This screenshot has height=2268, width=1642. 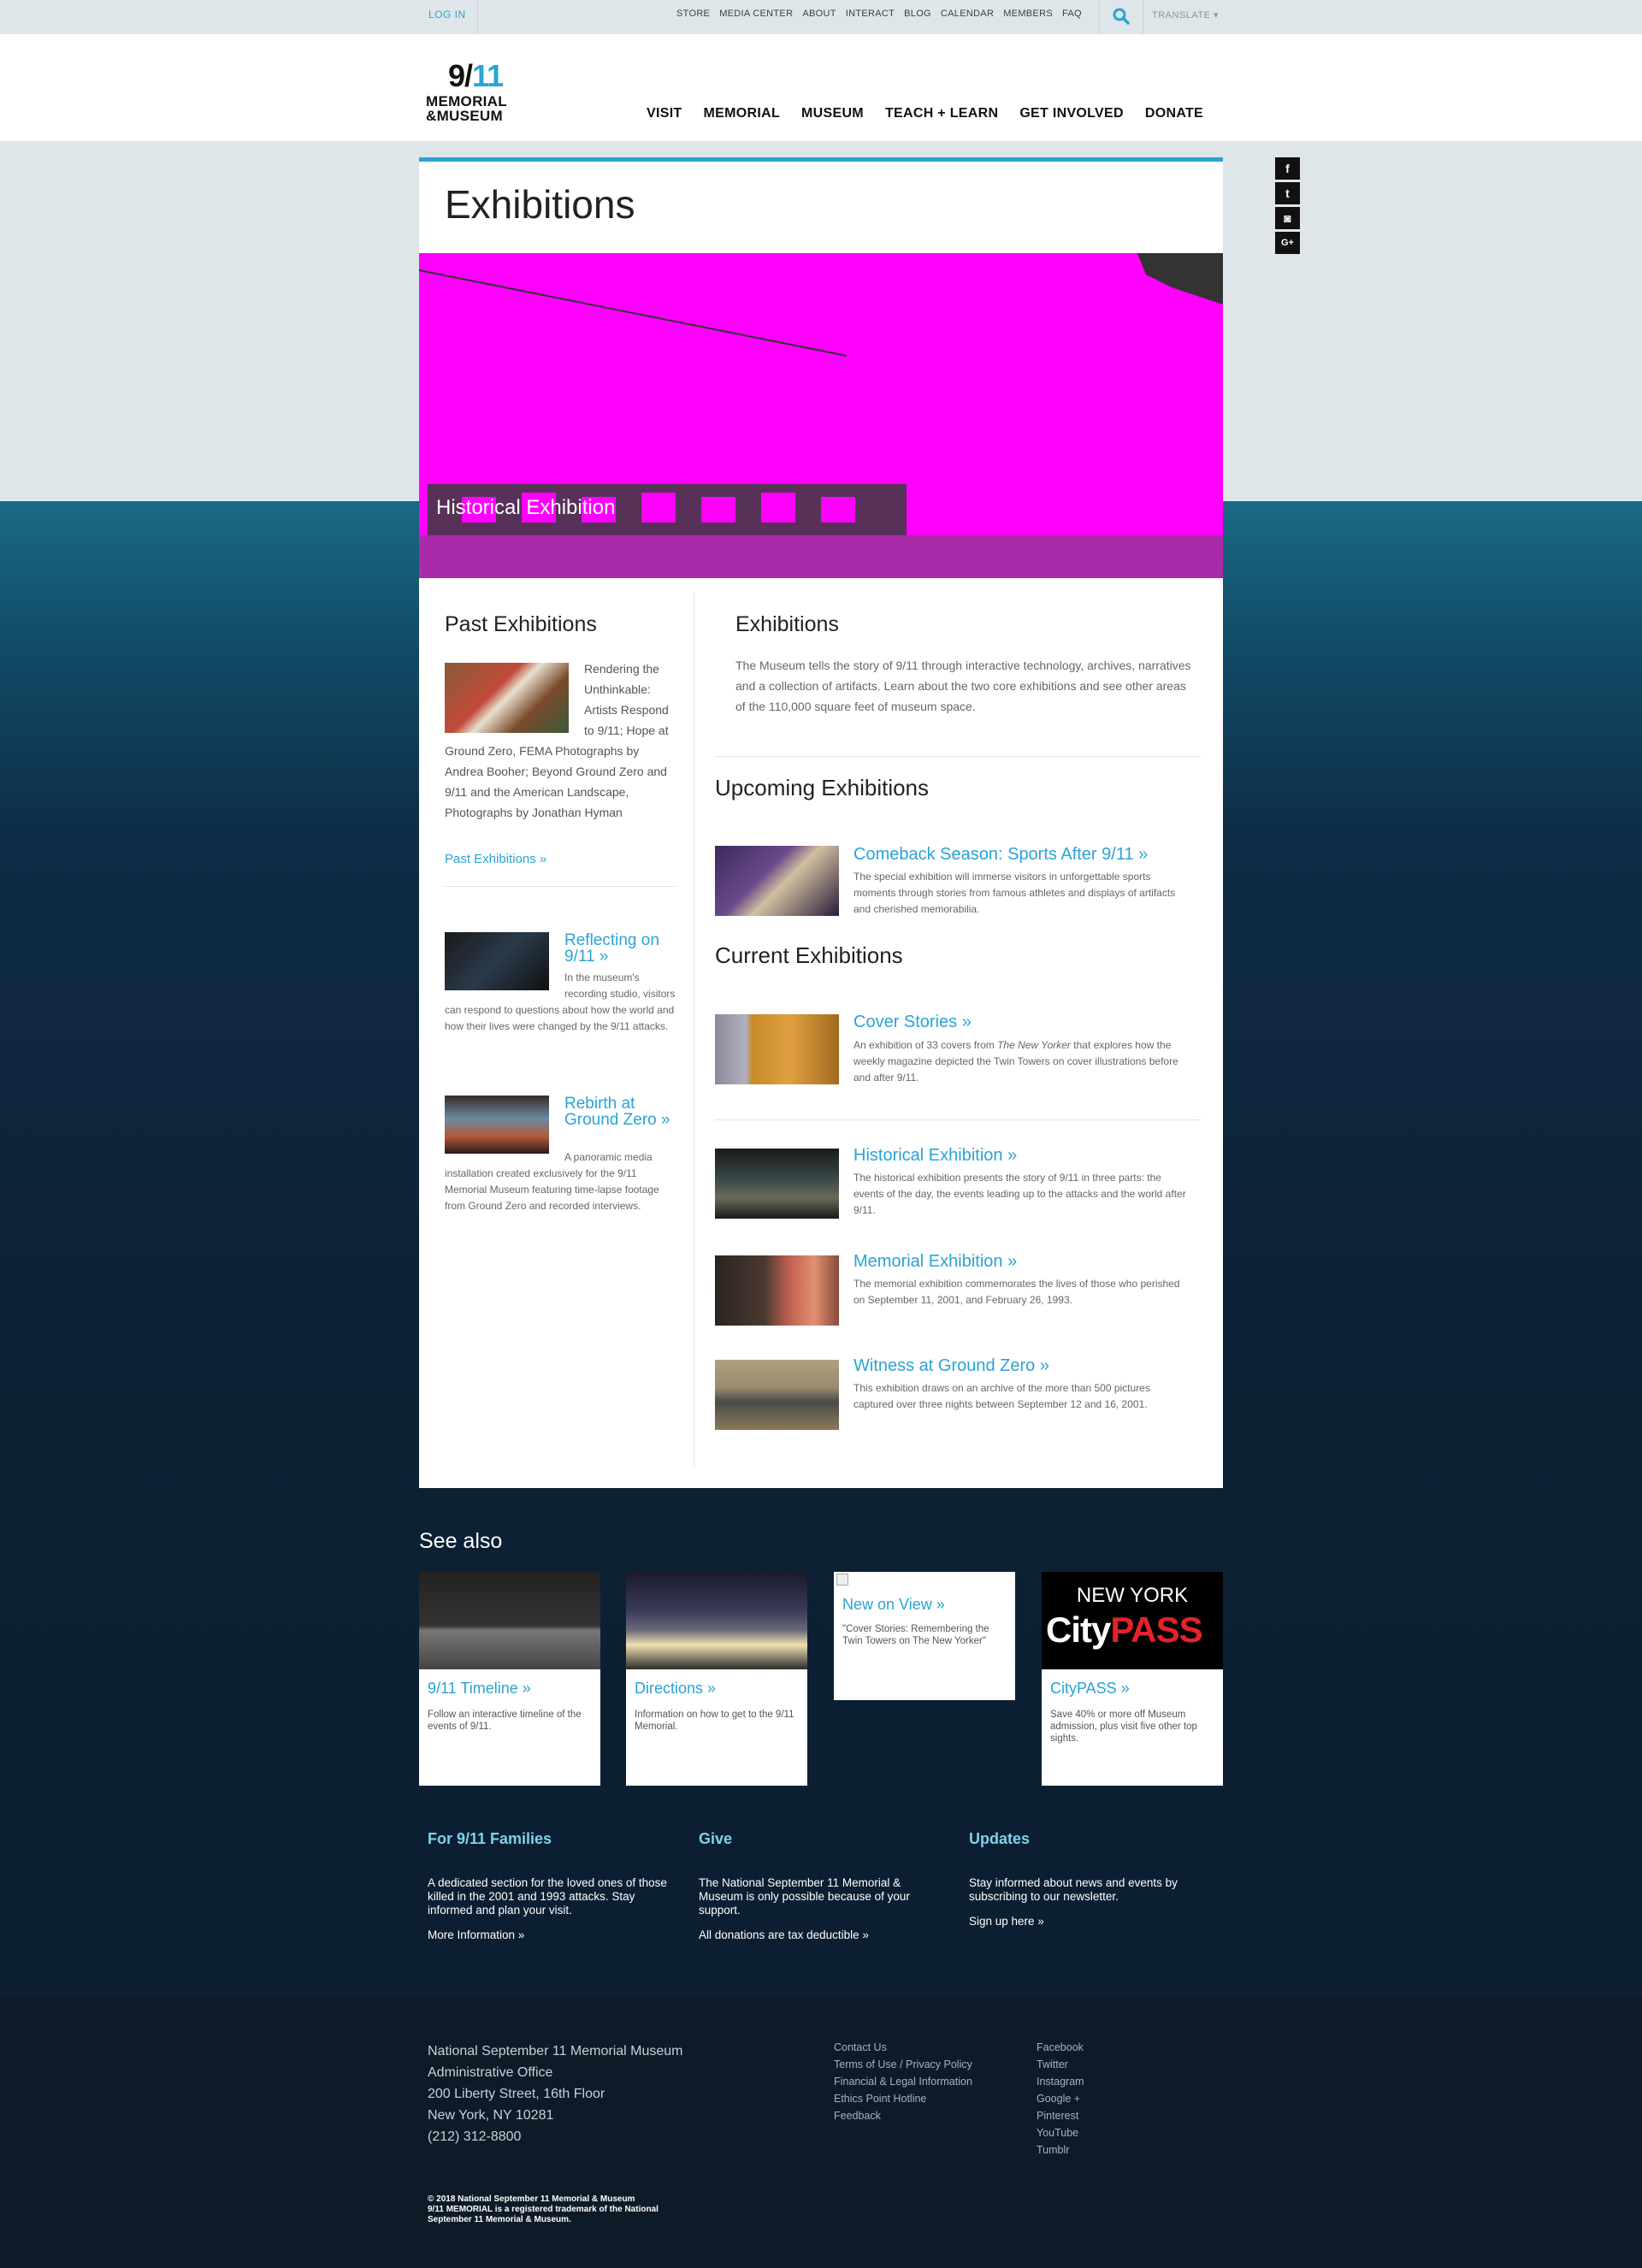 I want to click on promo-families: For 9/11 Families, so click(x=490, y=1839).